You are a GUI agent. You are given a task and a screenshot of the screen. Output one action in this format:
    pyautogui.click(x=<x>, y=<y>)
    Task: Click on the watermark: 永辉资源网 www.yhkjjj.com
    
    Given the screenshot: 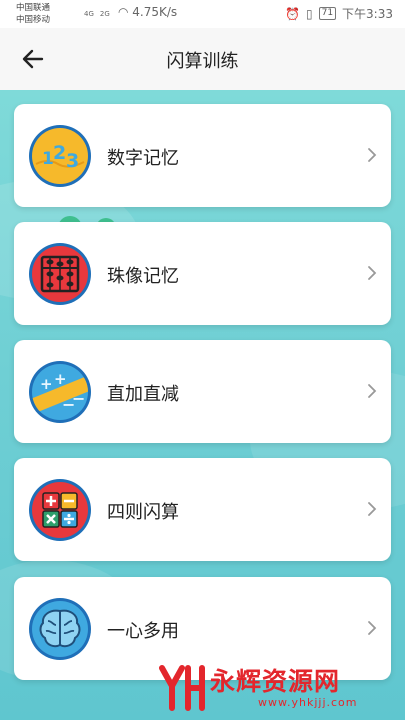 What is the action you would take?
    pyautogui.click(x=278, y=688)
    